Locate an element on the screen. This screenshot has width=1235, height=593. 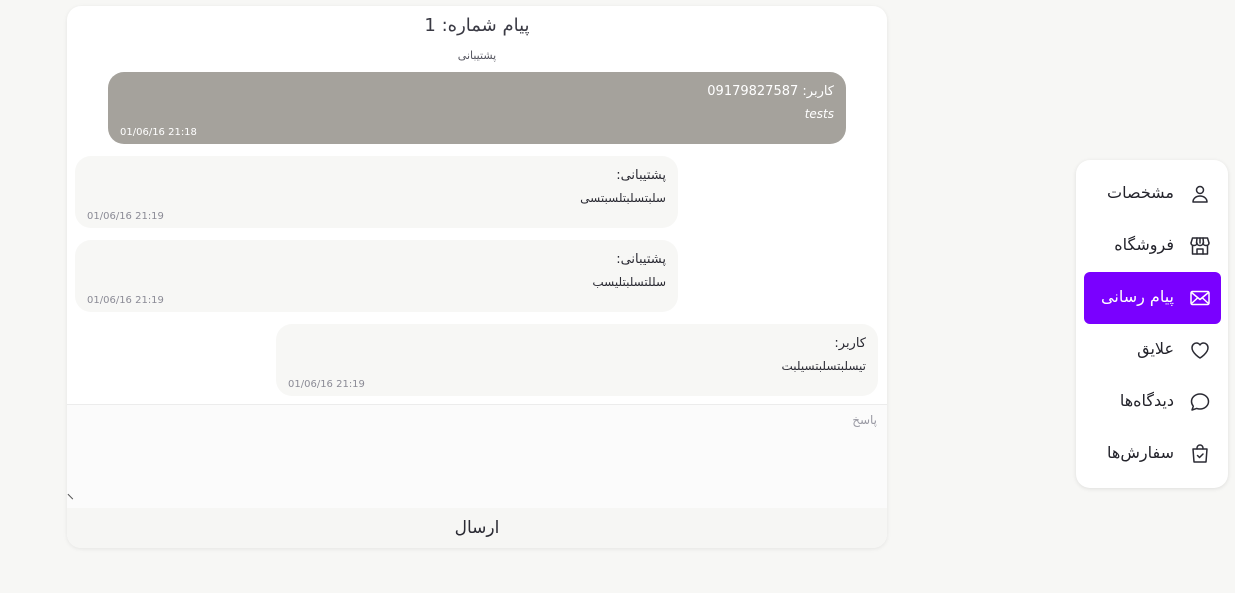
message-text: tests is located at coordinates (819, 114).